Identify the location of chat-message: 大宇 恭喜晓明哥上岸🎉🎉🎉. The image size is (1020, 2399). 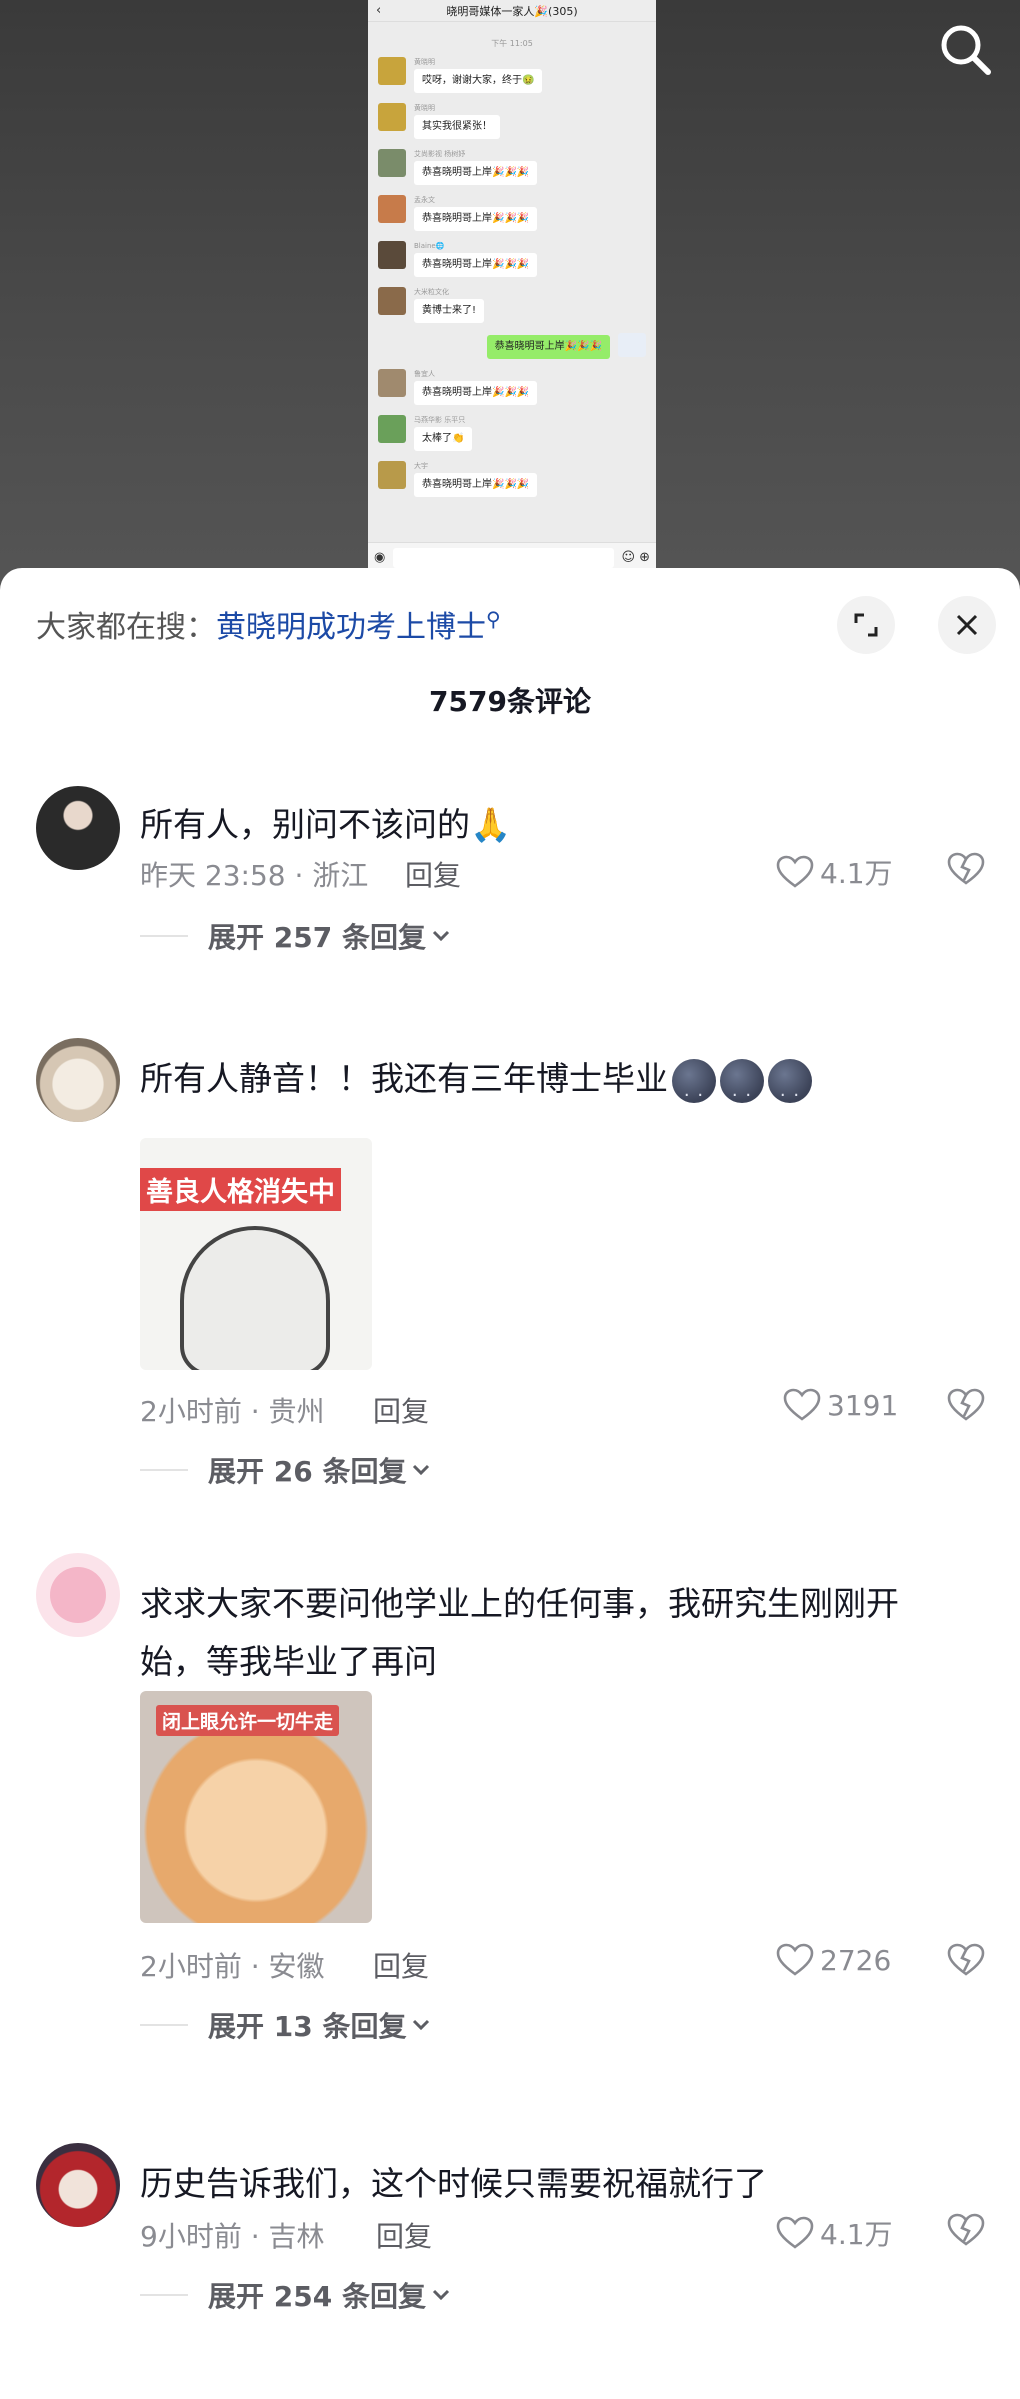
(512, 479).